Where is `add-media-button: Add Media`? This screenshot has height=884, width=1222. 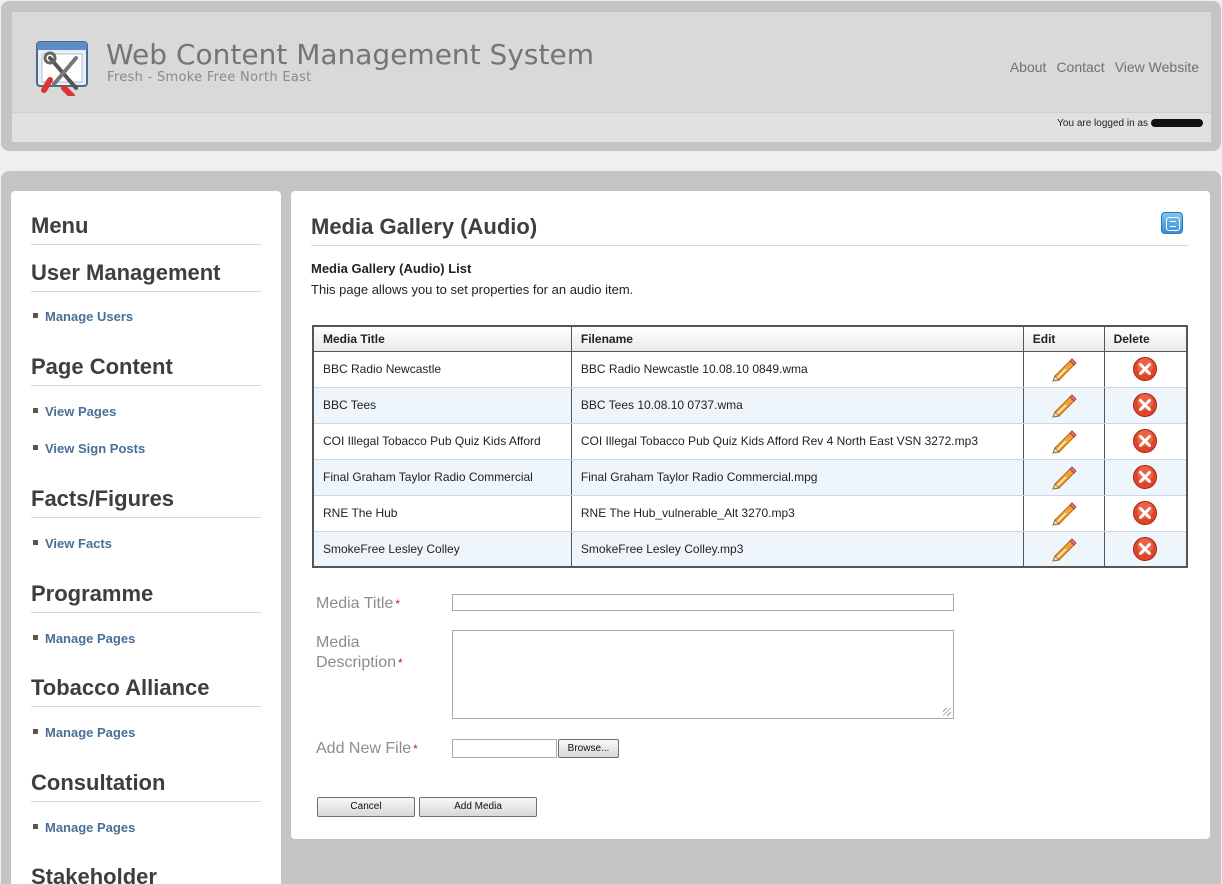 add-media-button: Add Media is located at coordinates (478, 807).